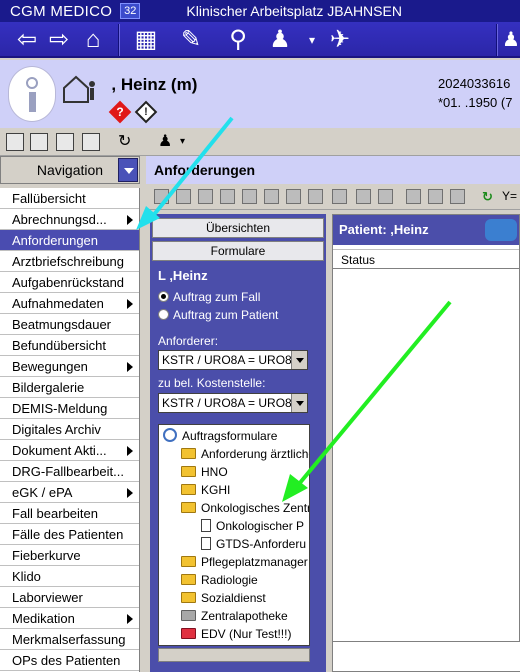 This screenshot has height=672, width=520. What do you see at coordinates (234, 616) in the screenshot?
I see `tree-folder: Zentralapotheke` at bounding box center [234, 616].